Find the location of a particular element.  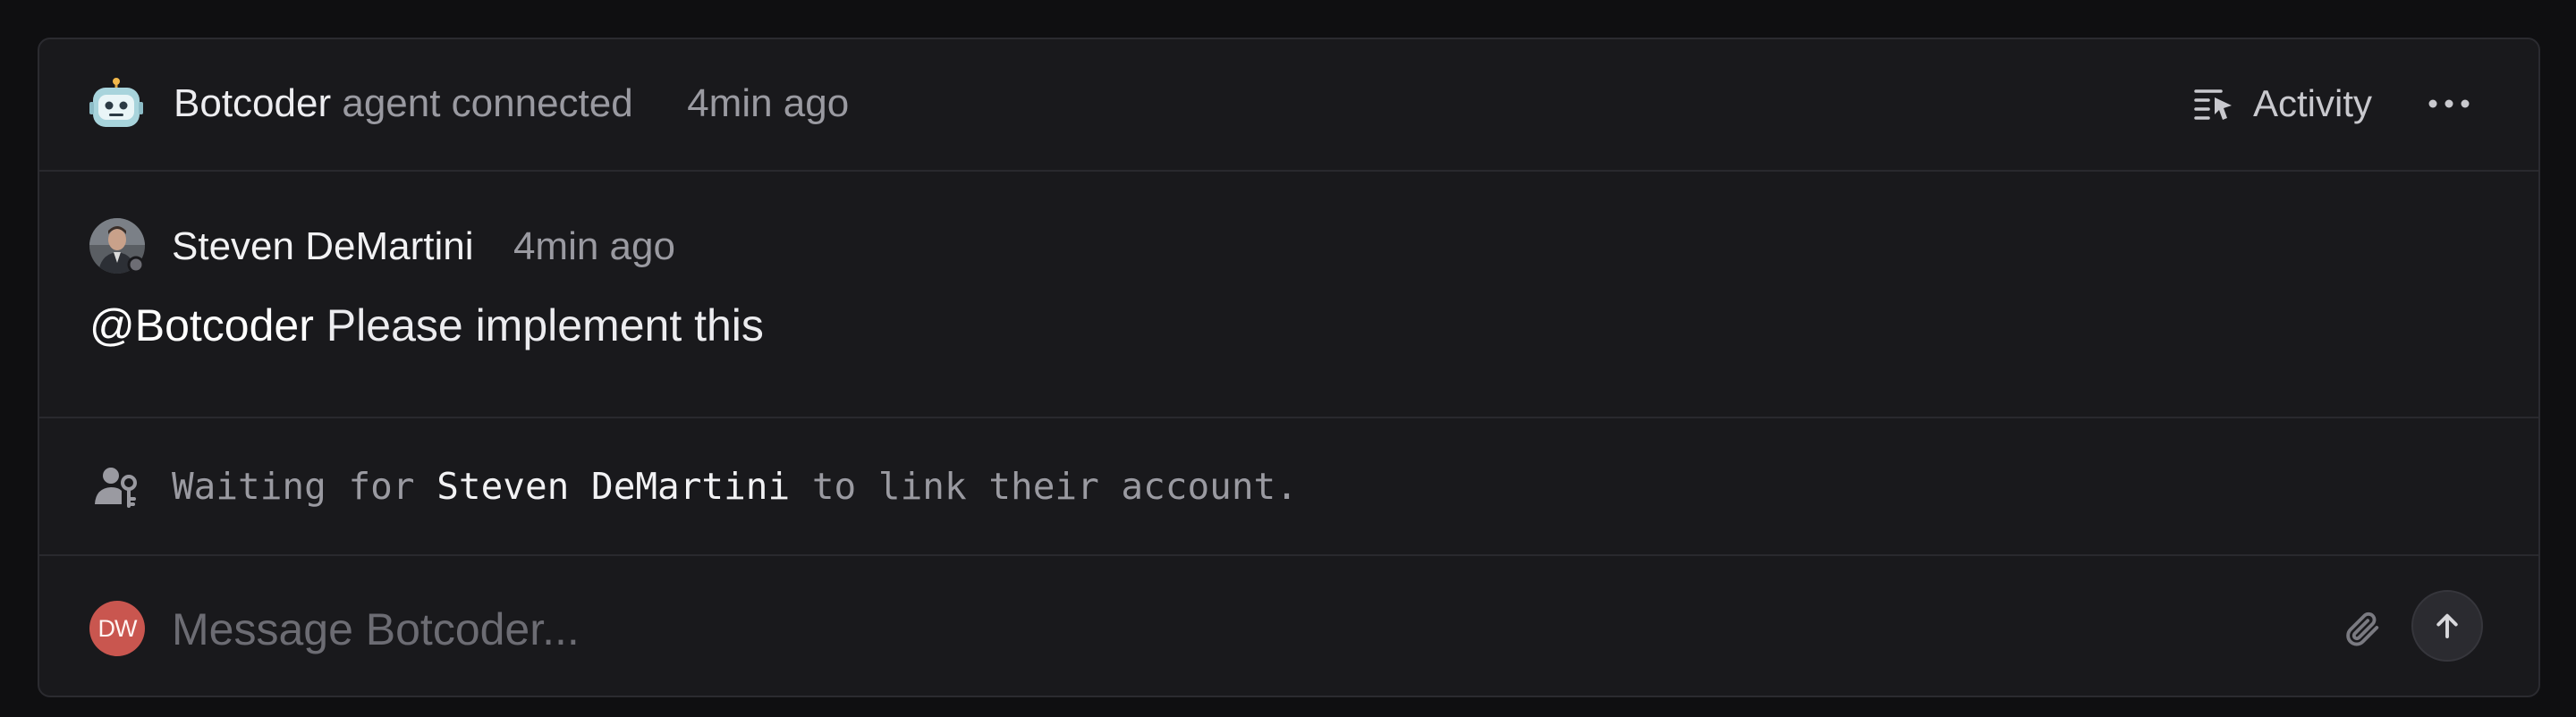

arrow-up-icon is located at coordinates (2447, 625).